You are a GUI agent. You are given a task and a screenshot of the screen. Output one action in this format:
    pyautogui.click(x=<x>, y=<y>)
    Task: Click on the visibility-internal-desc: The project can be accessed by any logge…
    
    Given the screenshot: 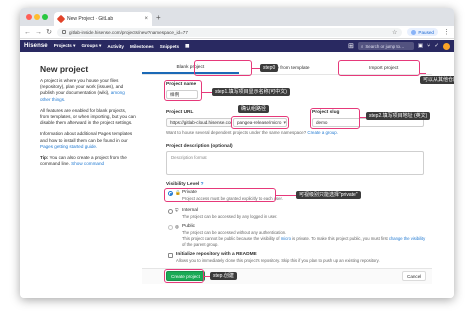 What is the action you would take?
    pyautogui.click(x=230, y=216)
    